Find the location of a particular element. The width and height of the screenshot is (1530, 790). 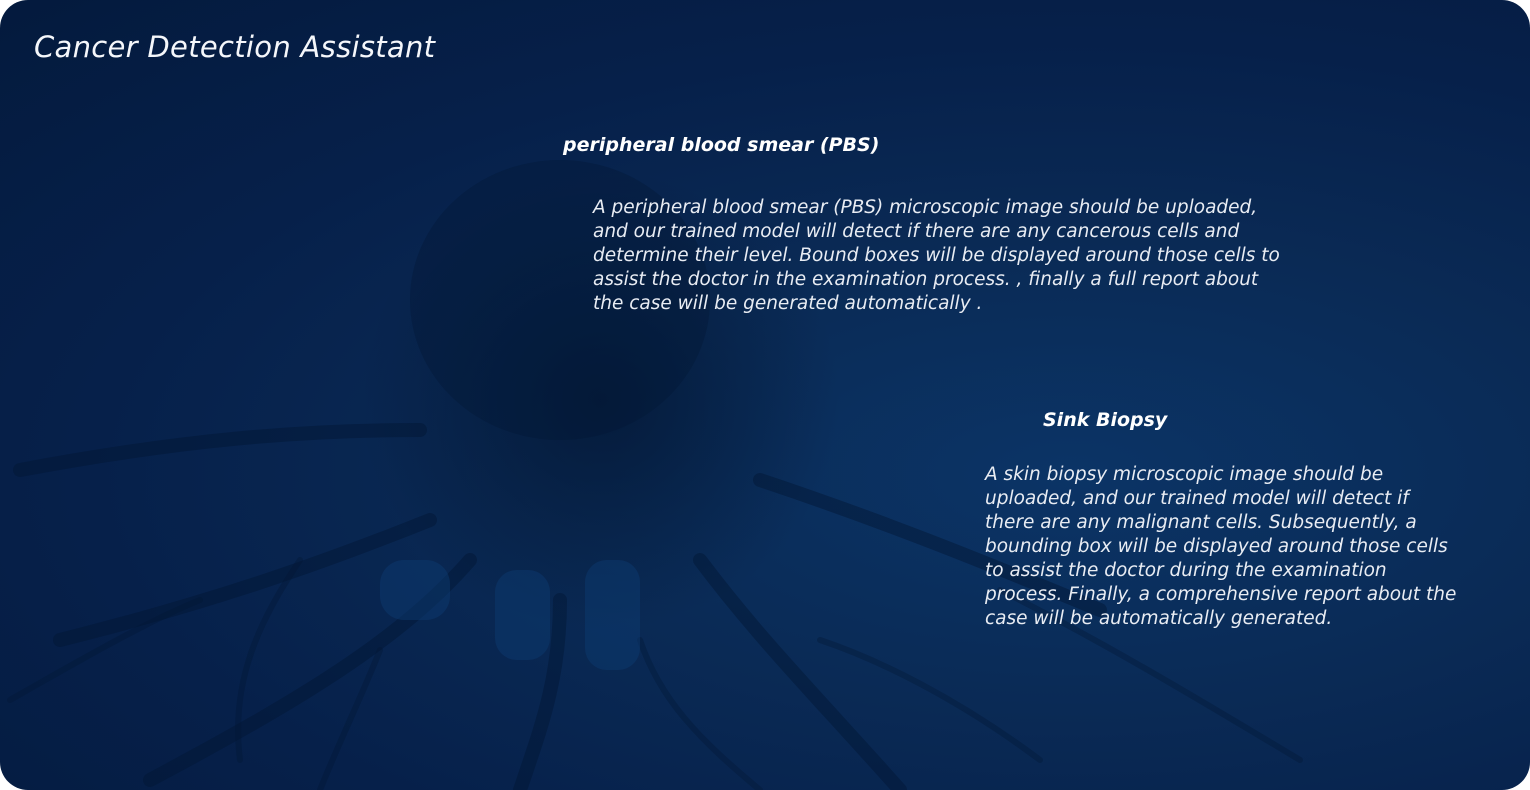

app-title: Cancer Detection Assistant is located at coordinates (235, 47).